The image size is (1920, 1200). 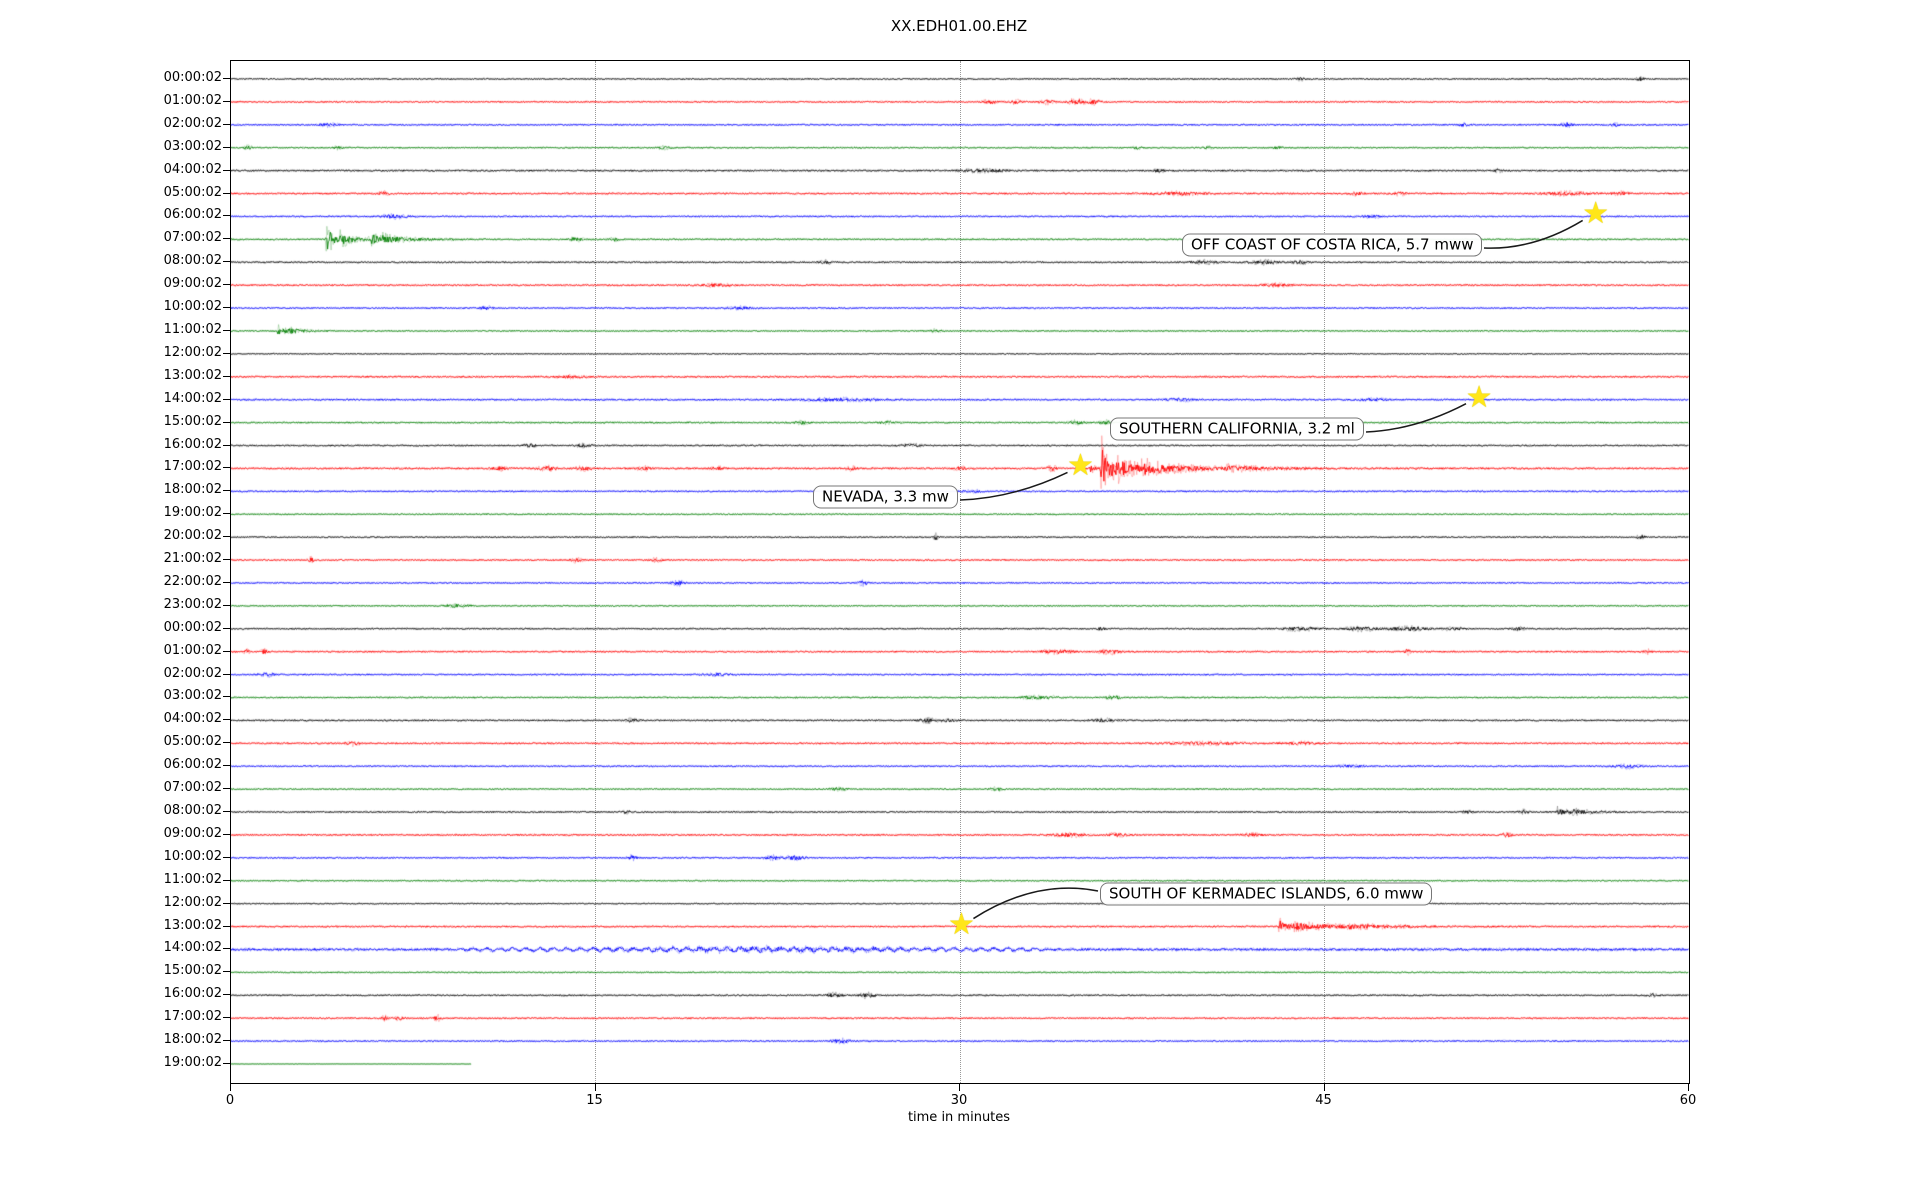 What do you see at coordinates (959, 26) in the screenshot?
I see `plot-title: XX.EDH01.00.EHZ` at bounding box center [959, 26].